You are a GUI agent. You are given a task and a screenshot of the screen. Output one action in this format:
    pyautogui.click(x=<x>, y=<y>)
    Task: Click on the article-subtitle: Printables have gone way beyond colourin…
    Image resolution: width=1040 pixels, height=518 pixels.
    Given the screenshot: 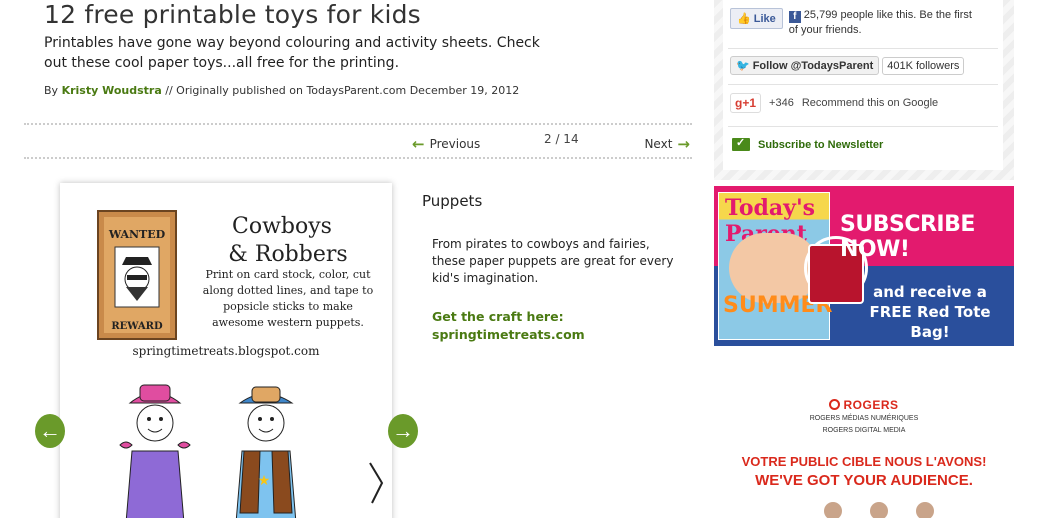 What is the action you would take?
    pyautogui.click(x=292, y=53)
    